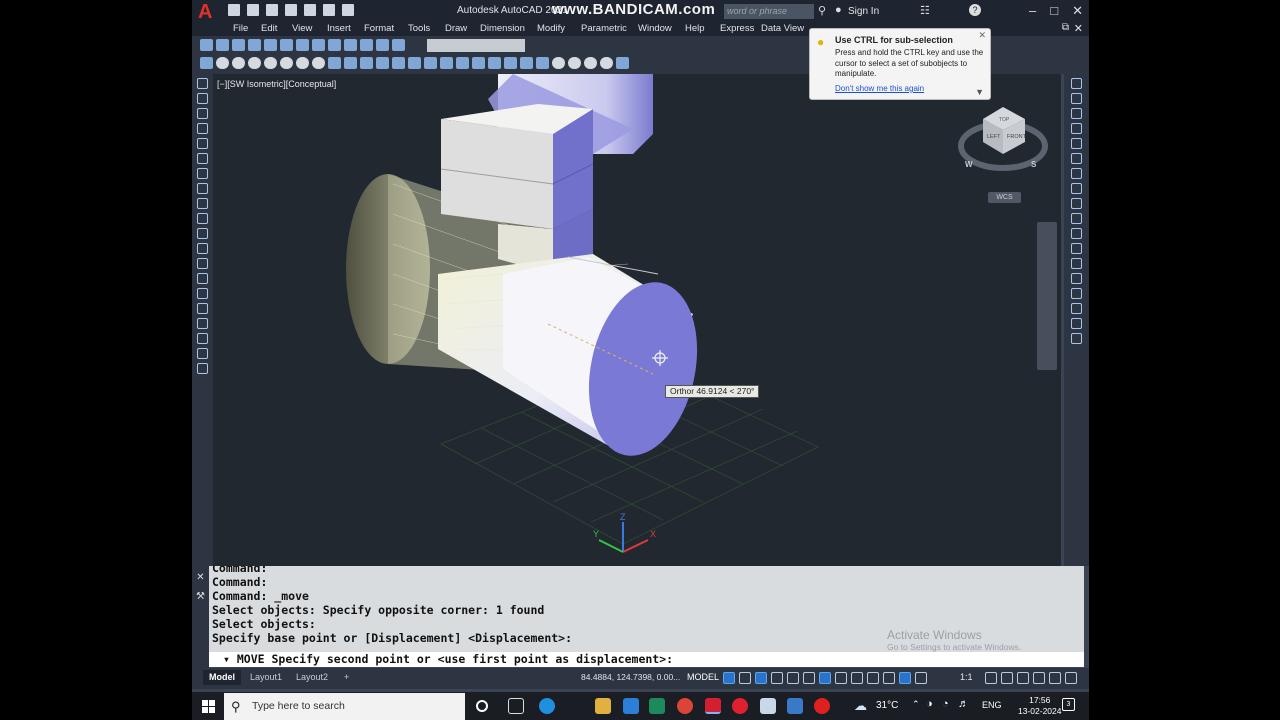  What do you see at coordinates (526, 63) in the screenshot?
I see `align3d-icon` at bounding box center [526, 63].